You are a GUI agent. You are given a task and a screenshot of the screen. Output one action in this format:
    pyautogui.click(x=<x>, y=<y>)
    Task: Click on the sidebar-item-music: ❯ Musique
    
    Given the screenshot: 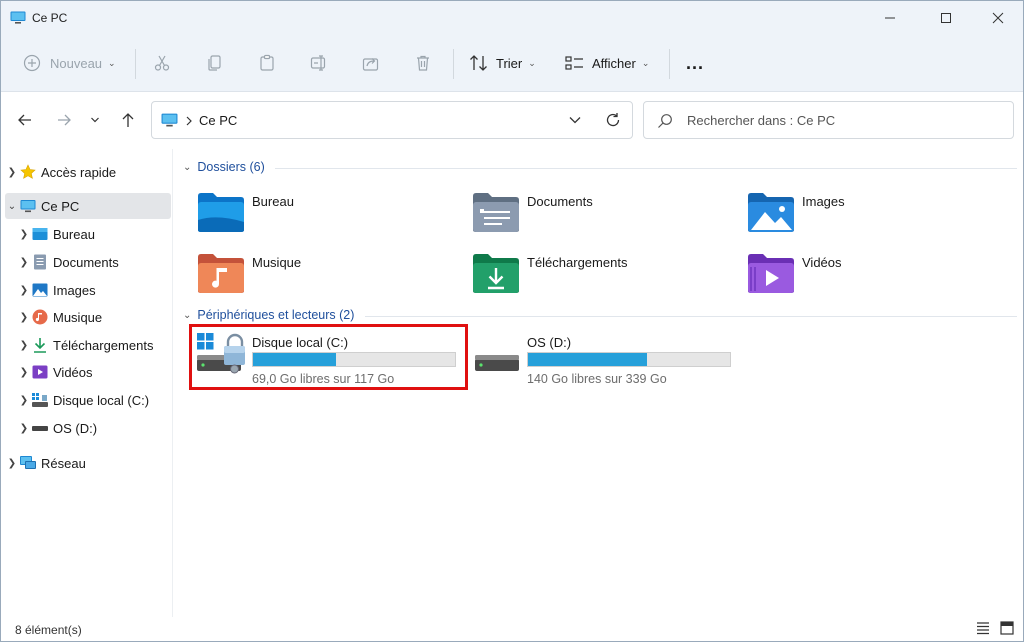 What is the action you would take?
    pyautogui.click(x=94, y=317)
    